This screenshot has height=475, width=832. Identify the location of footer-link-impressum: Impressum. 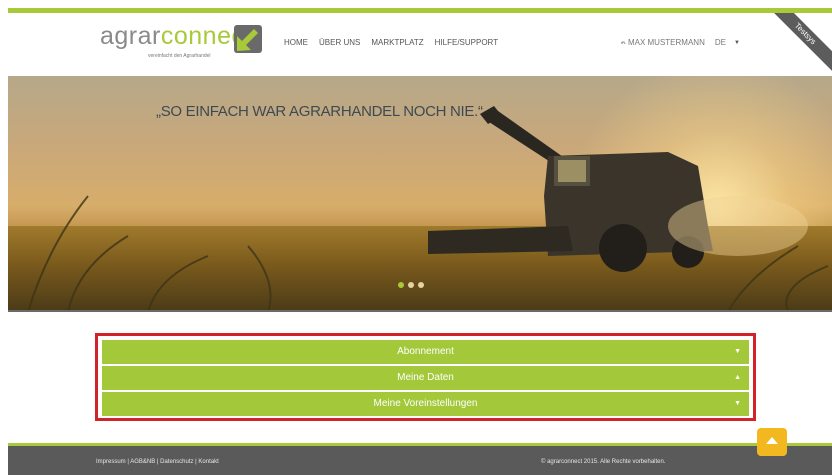
(111, 462).